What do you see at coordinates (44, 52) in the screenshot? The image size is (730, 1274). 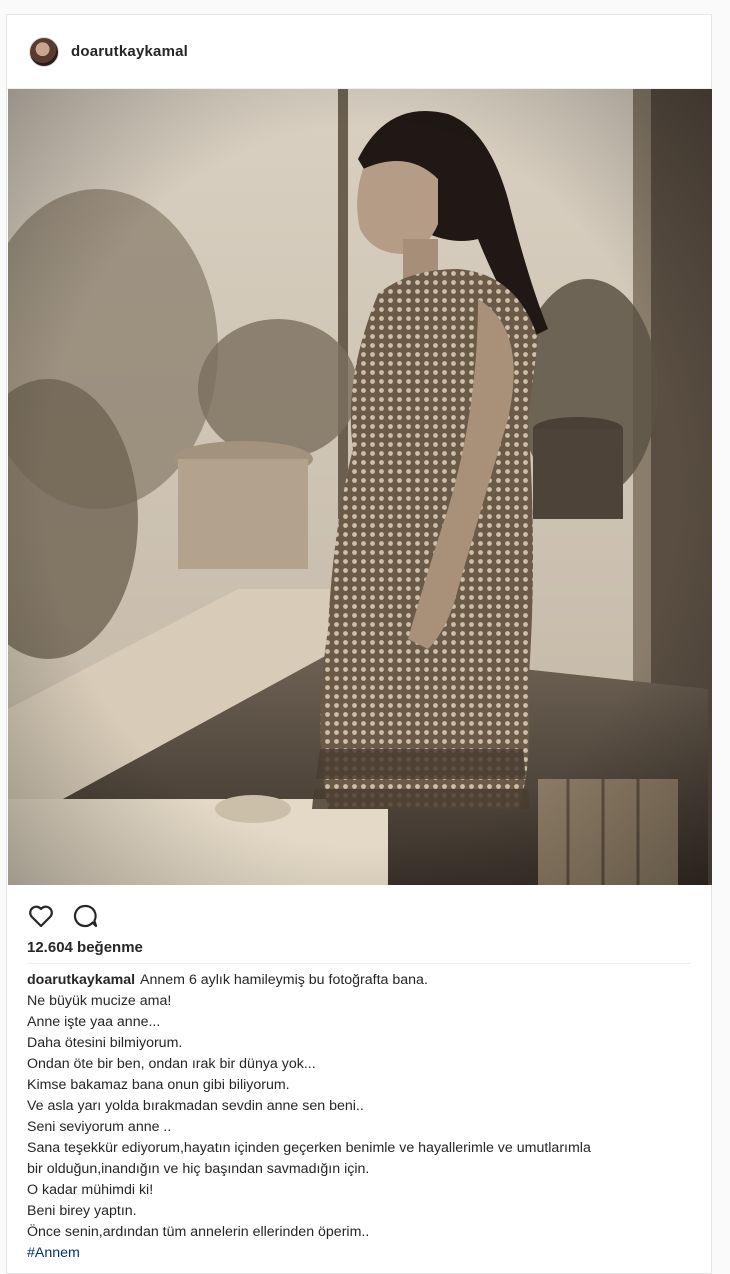 I see `avatar` at bounding box center [44, 52].